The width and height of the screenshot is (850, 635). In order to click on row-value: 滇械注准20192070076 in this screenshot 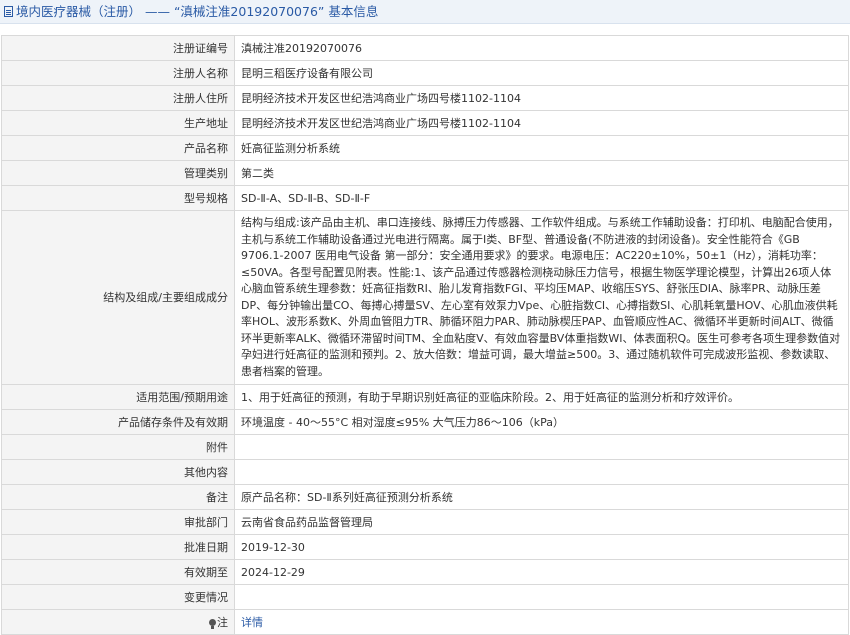, I will do `click(541, 48)`.